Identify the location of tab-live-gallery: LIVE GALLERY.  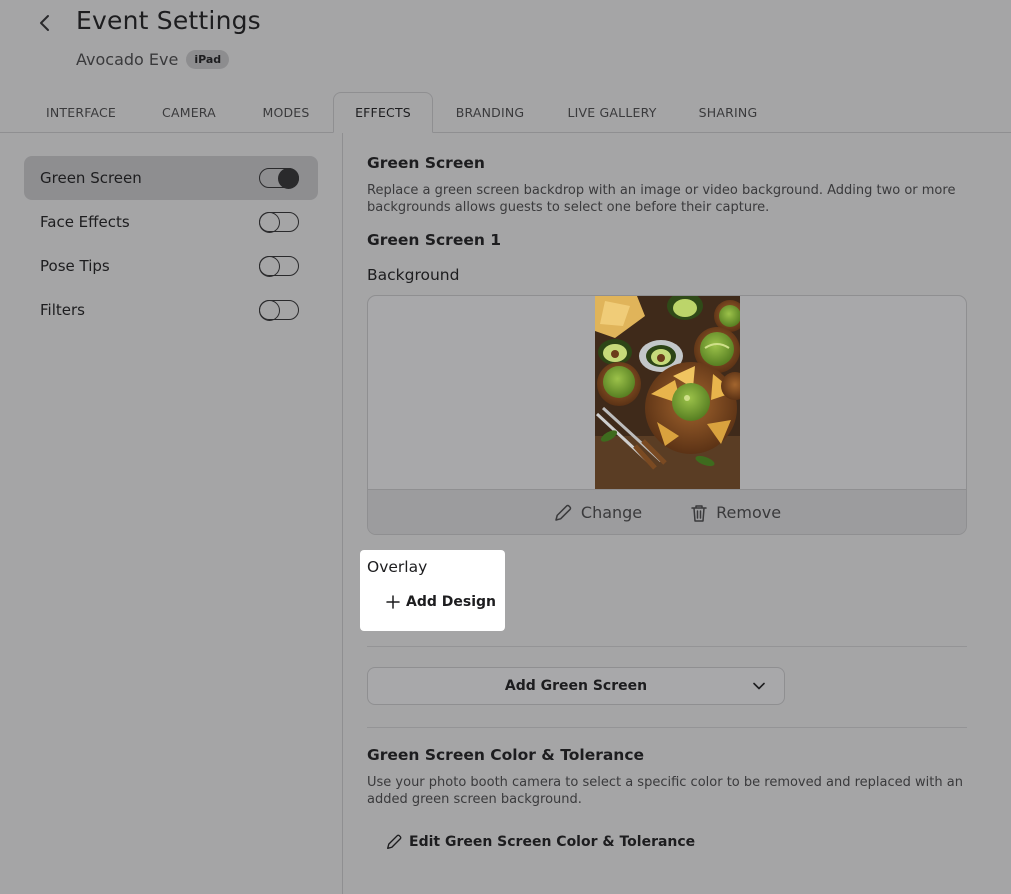
(612, 112).